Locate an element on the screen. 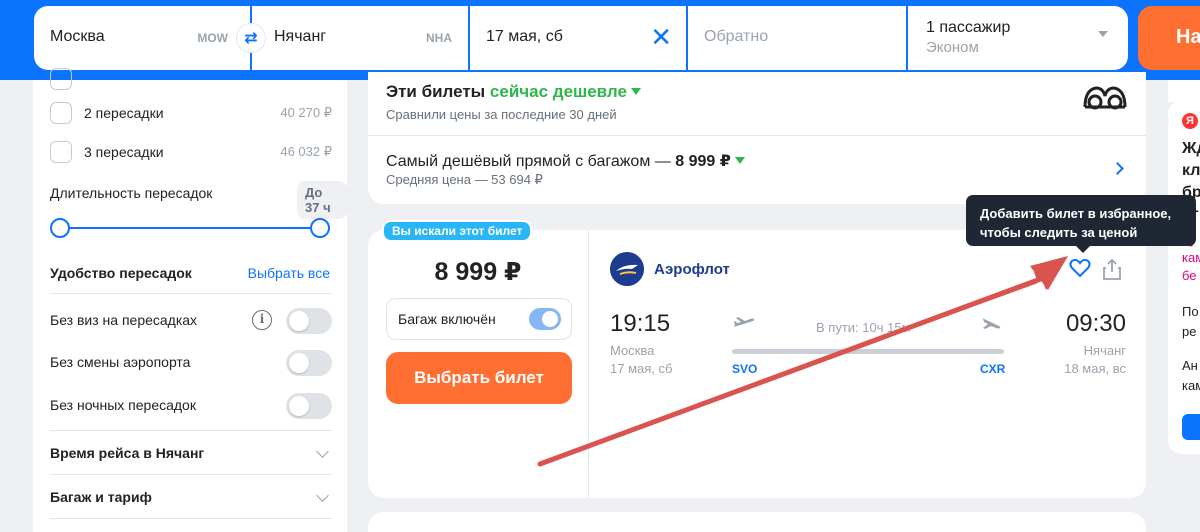 The image size is (1200, 532). origin-city: Москва is located at coordinates (77, 36).